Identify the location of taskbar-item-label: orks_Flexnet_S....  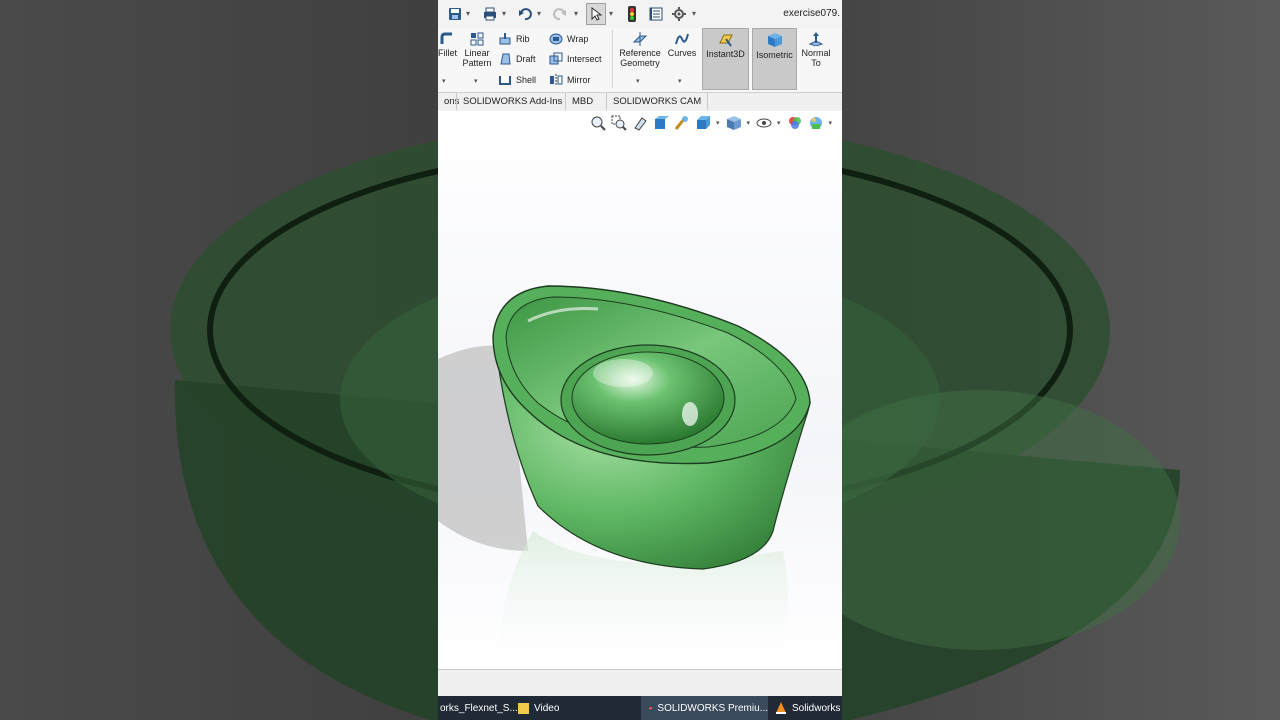
(479, 708).